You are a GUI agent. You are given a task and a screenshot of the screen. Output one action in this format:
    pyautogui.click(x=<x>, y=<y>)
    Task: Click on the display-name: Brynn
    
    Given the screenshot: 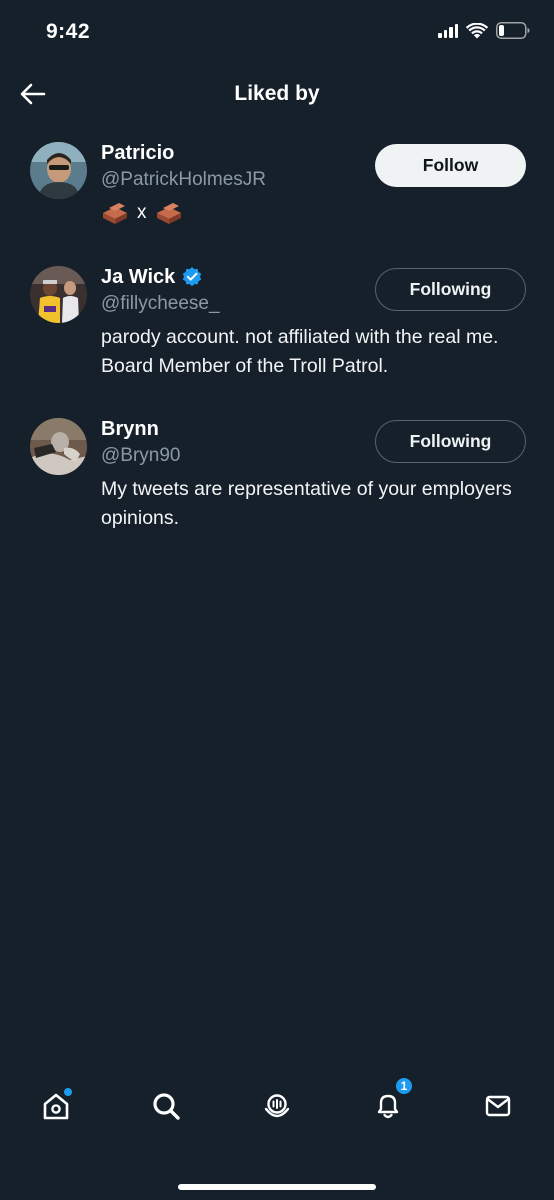 What is the action you would take?
    pyautogui.click(x=130, y=429)
    